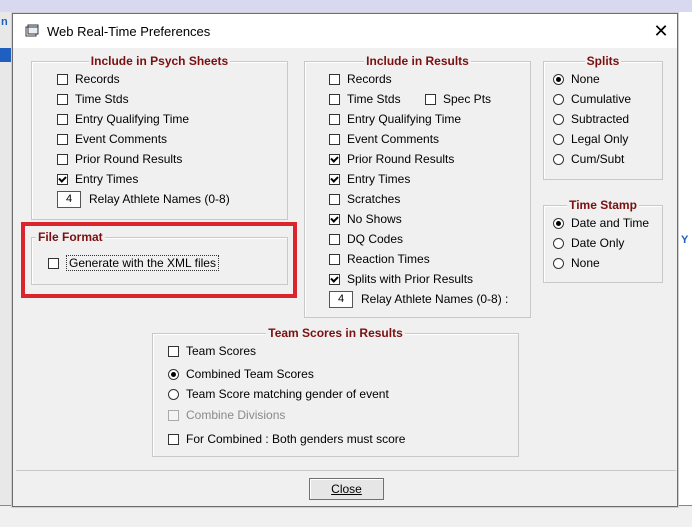  I want to click on results-splits-with-prior-results-label: Splits with Prior Results, so click(410, 279).